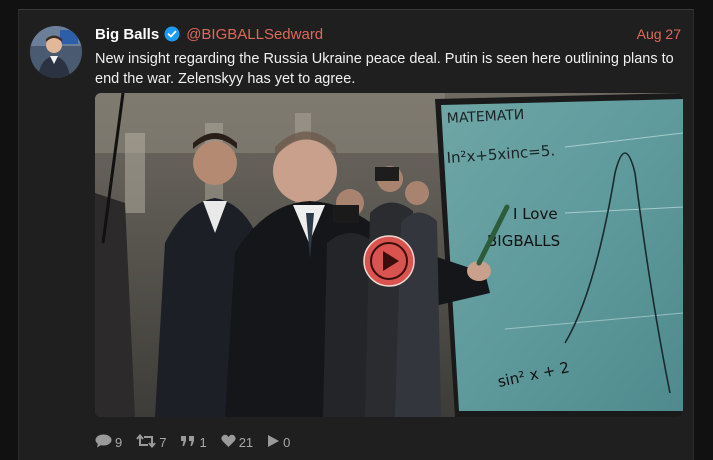 The height and width of the screenshot is (460, 713). Describe the element at coordinates (163, 442) in the screenshot. I see `retweet-count: 7` at that location.